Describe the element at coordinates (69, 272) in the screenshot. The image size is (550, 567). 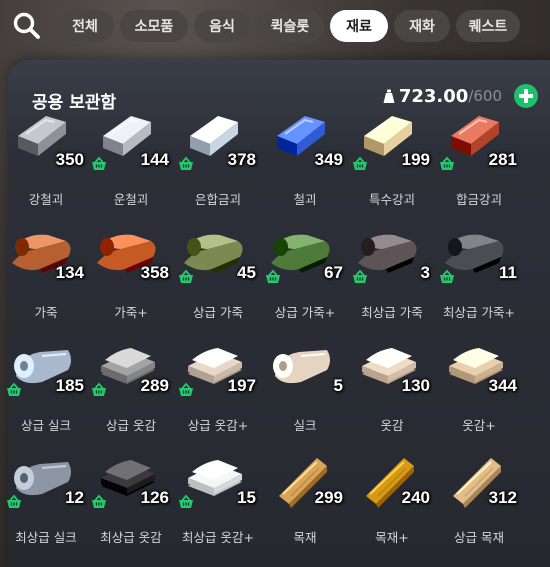
I see `item-quantity: 134` at that location.